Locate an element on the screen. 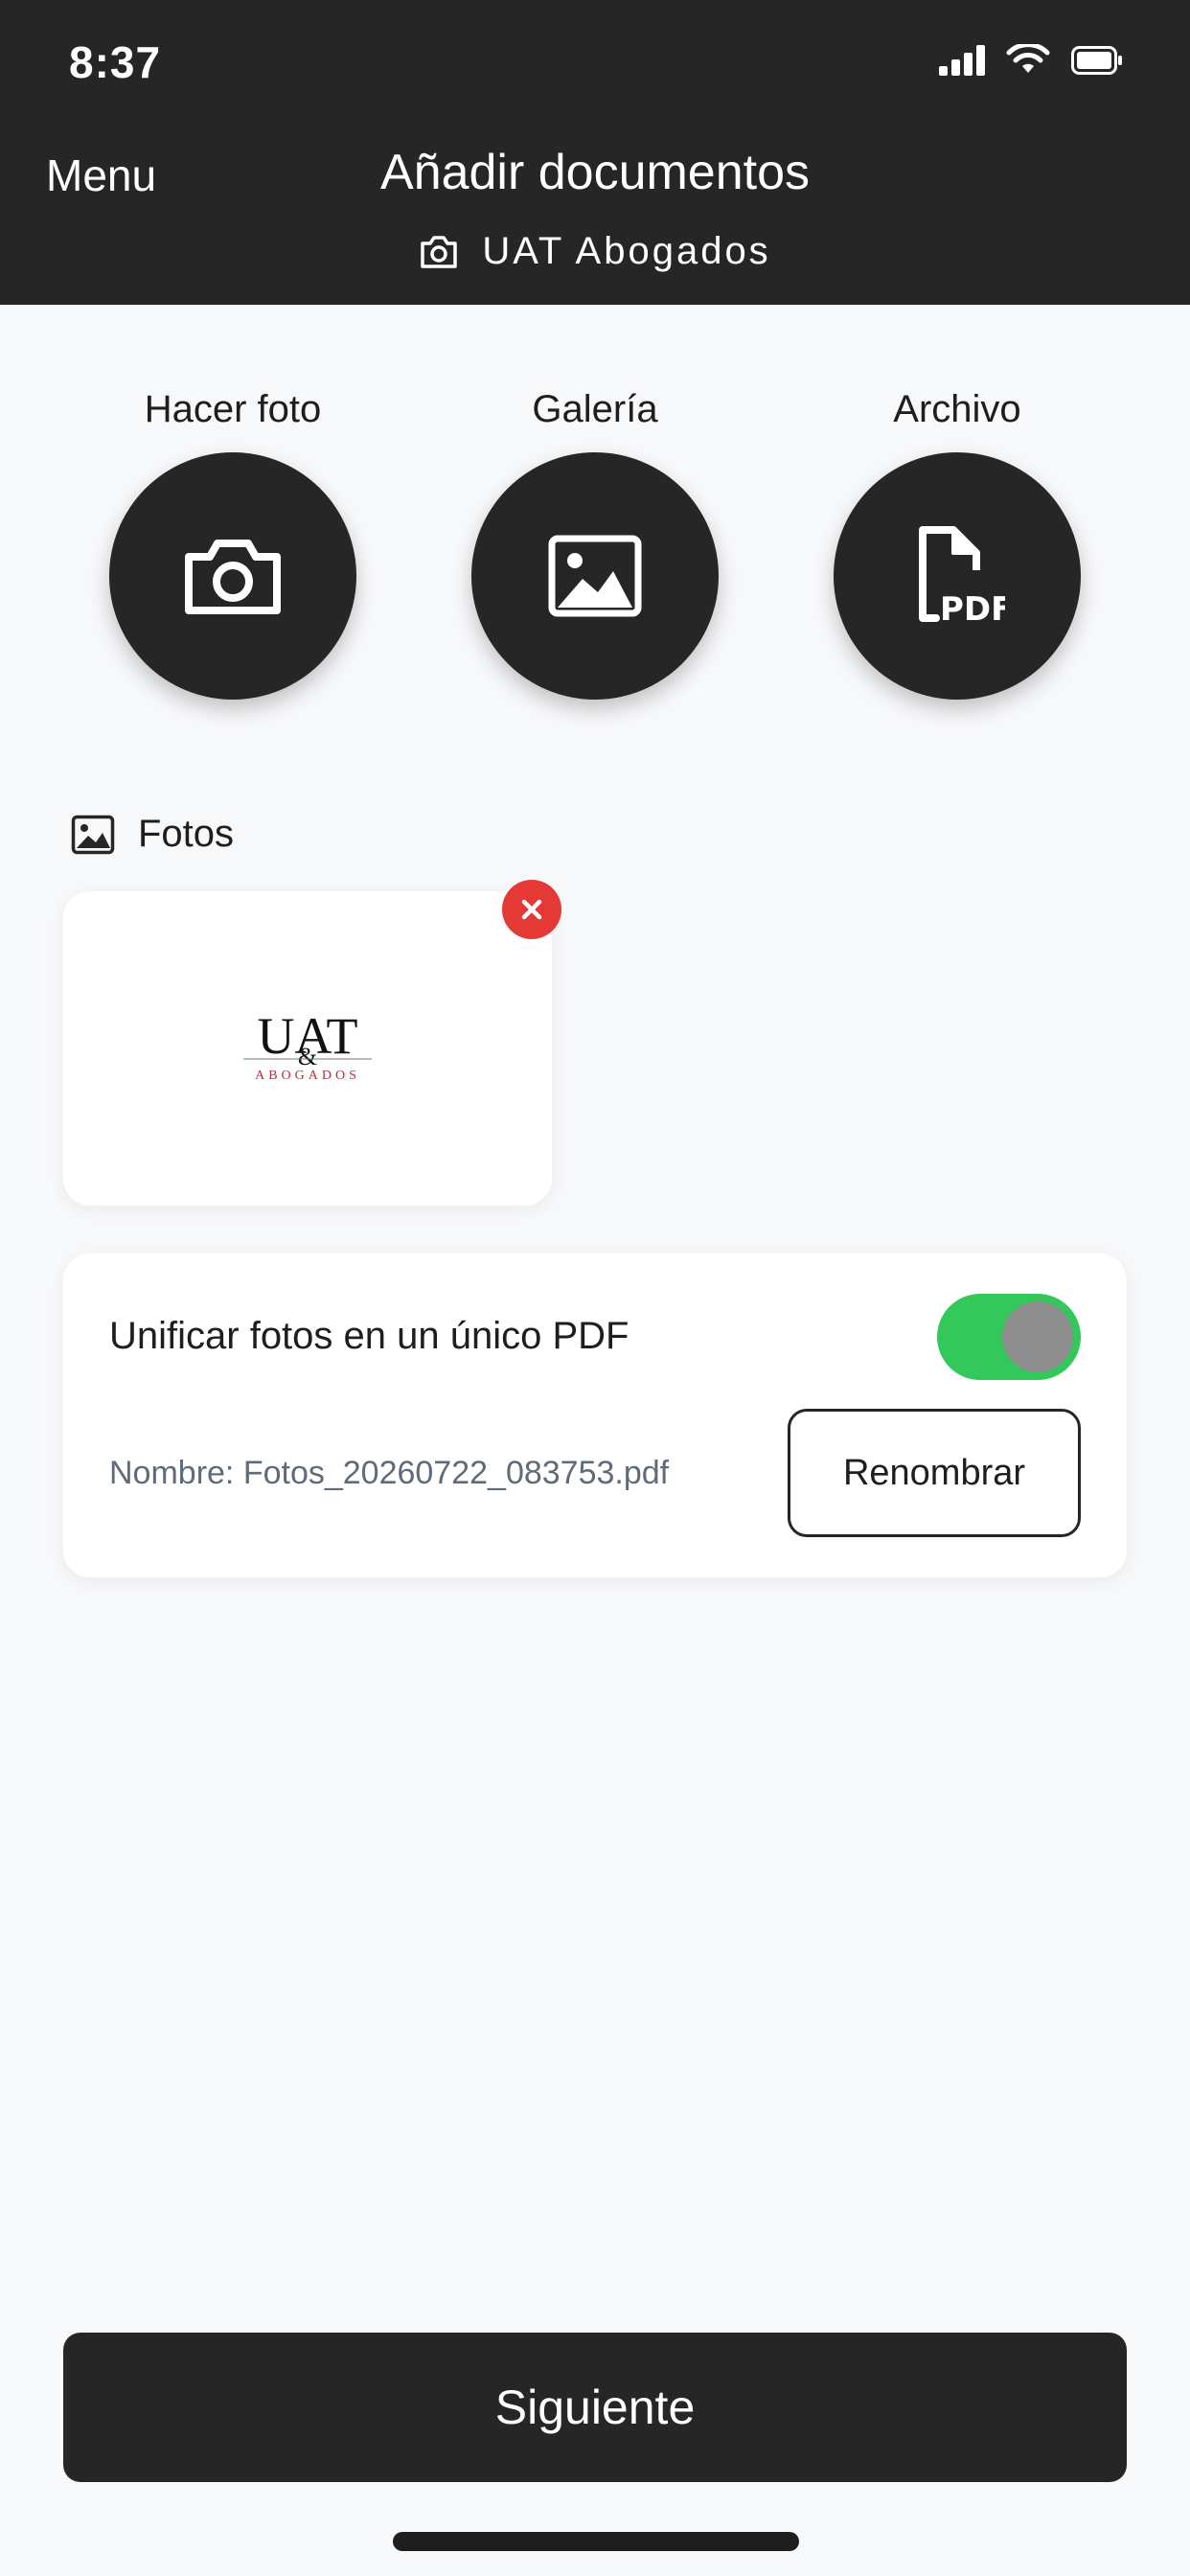 This screenshot has width=1190, height=2576. photo-thumbnail: UAT & ABOGADOS is located at coordinates (308, 1048).